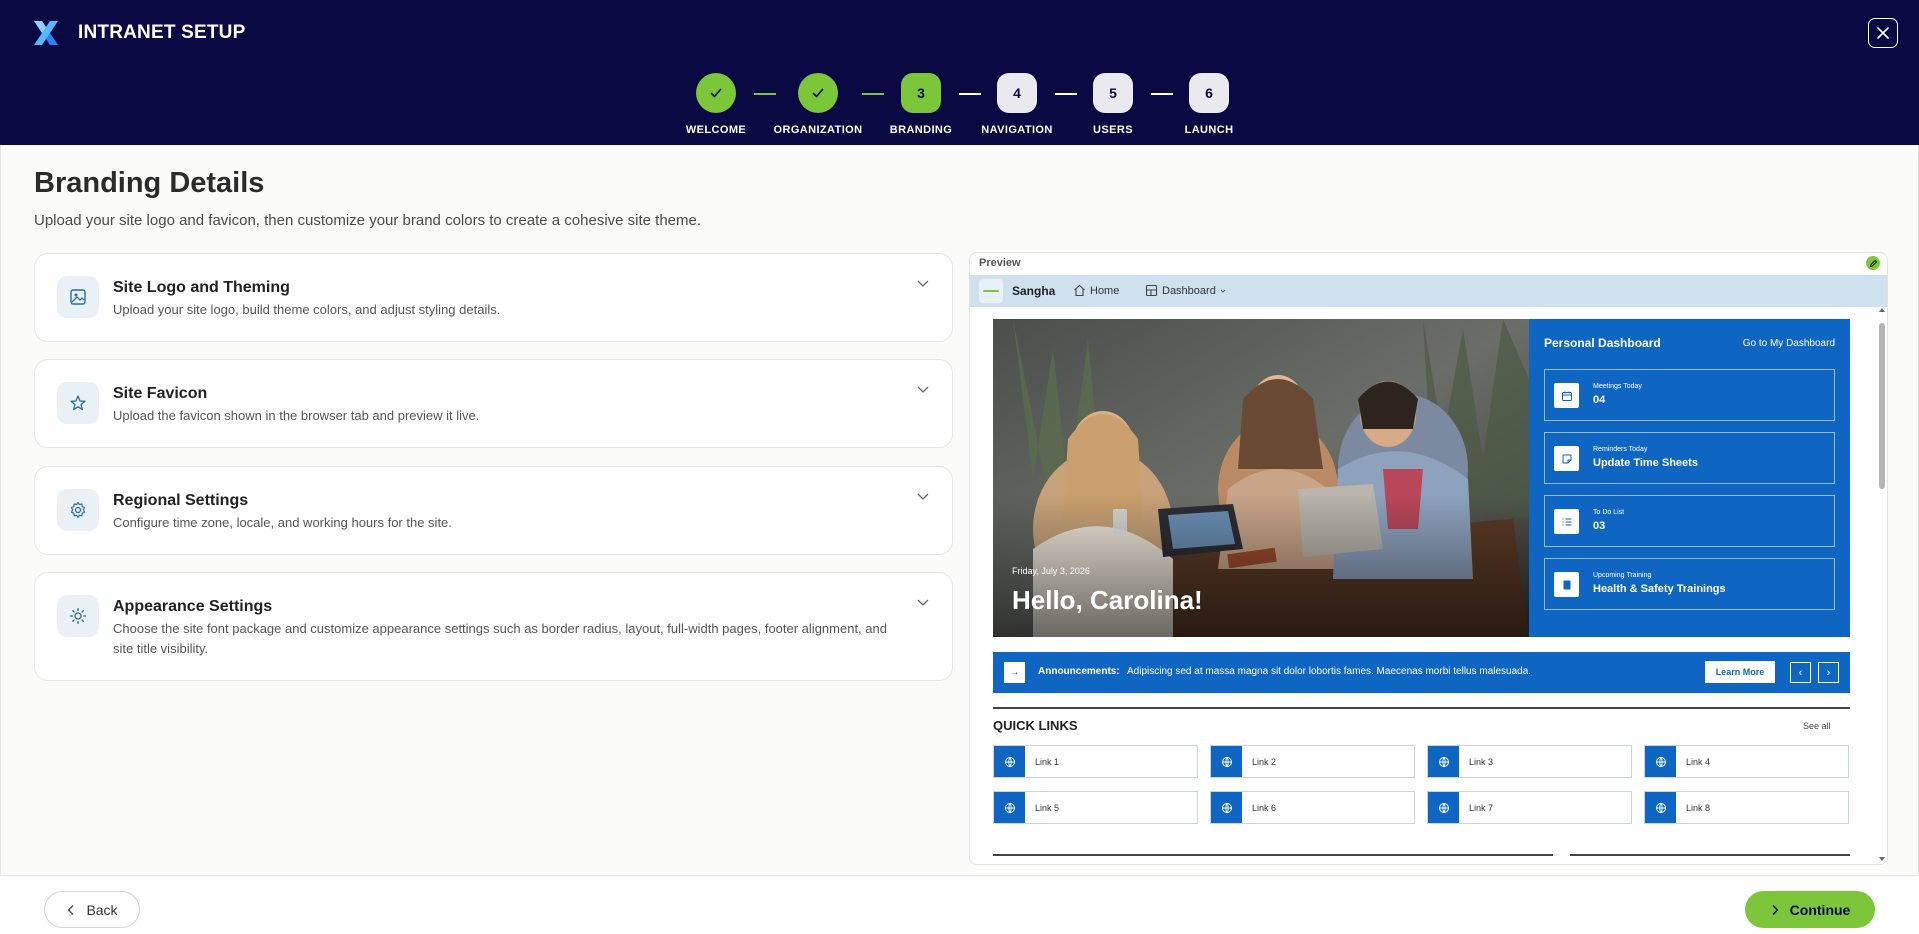  I want to click on close-button, so click(1883, 33).